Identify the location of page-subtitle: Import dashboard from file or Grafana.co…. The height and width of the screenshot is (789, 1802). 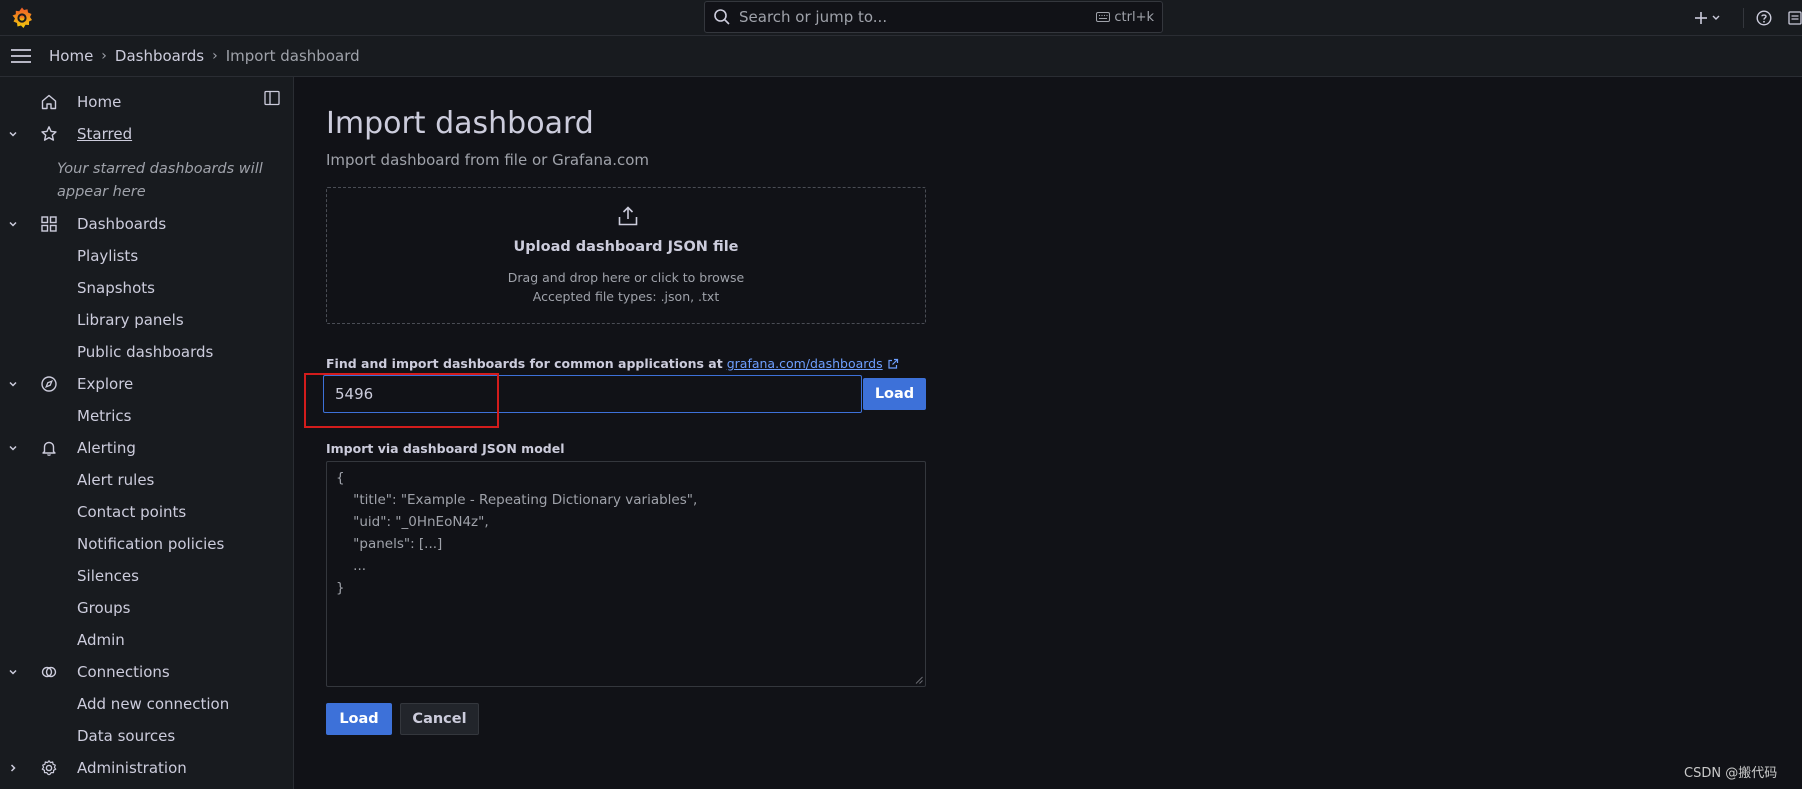
(488, 160).